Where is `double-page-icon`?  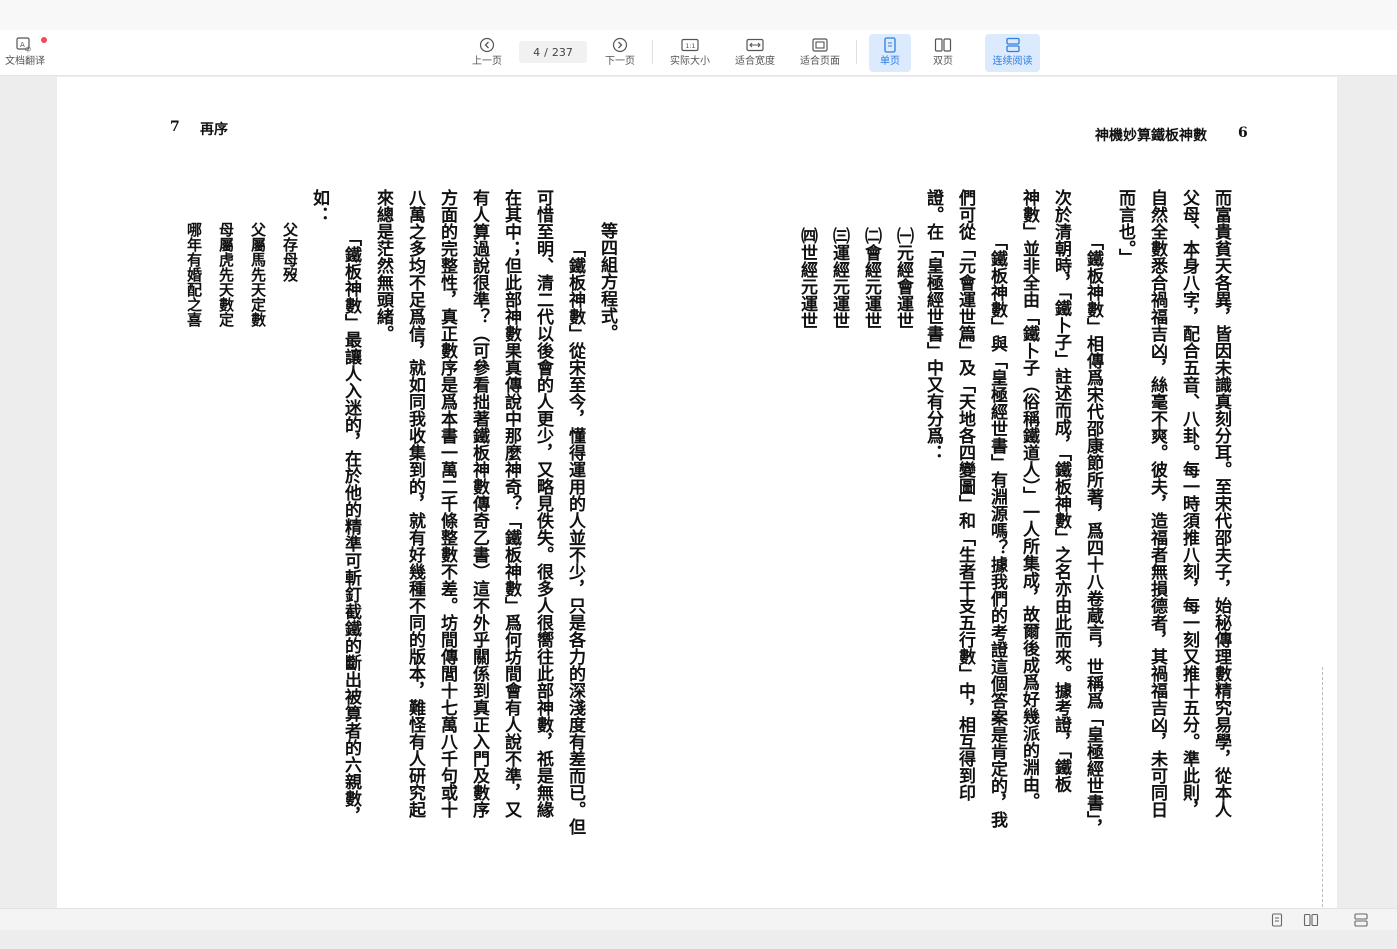
double-page-icon is located at coordinates (943, 45).